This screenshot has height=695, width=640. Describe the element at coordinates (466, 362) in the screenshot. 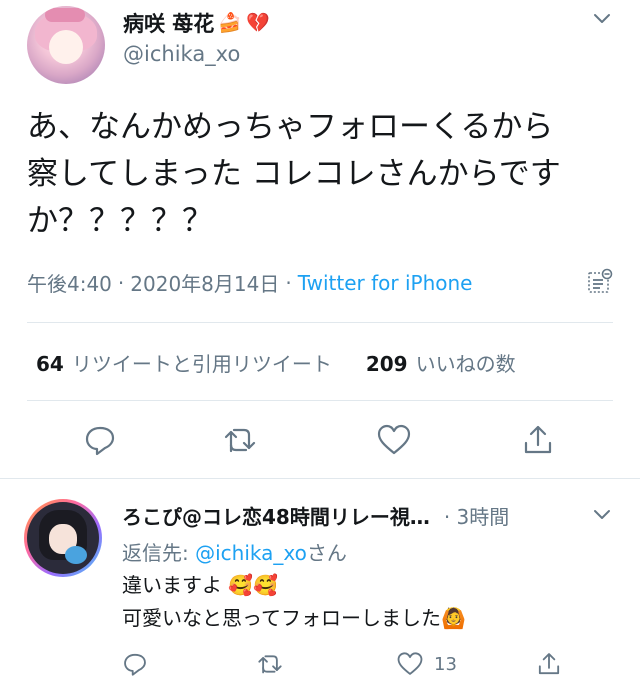

I see `likes-label: いいねの数` at that location.